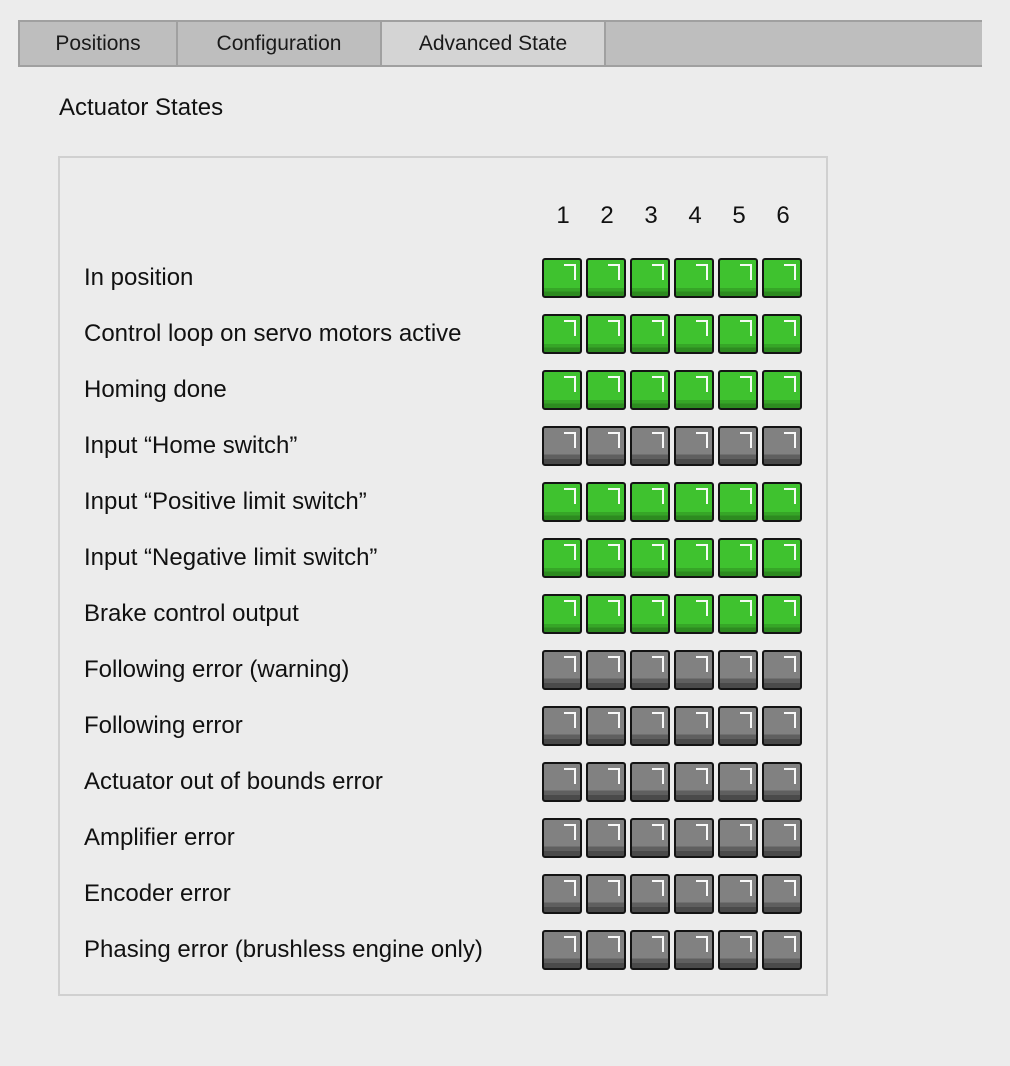 The image size is (1010, 1066). Describe the element at coordinates (607, 215) in the screenshot. I see `column-header: 2` at that location.